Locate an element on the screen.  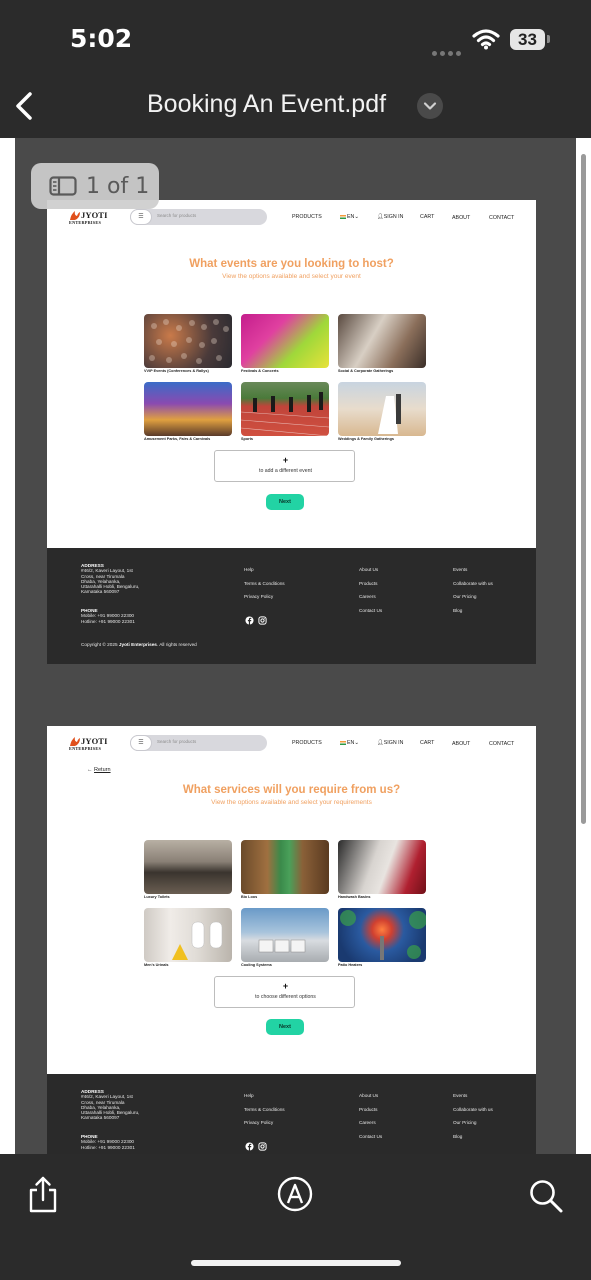
document-title: Booking An Event.pdf is located at coordinates (266, 104).